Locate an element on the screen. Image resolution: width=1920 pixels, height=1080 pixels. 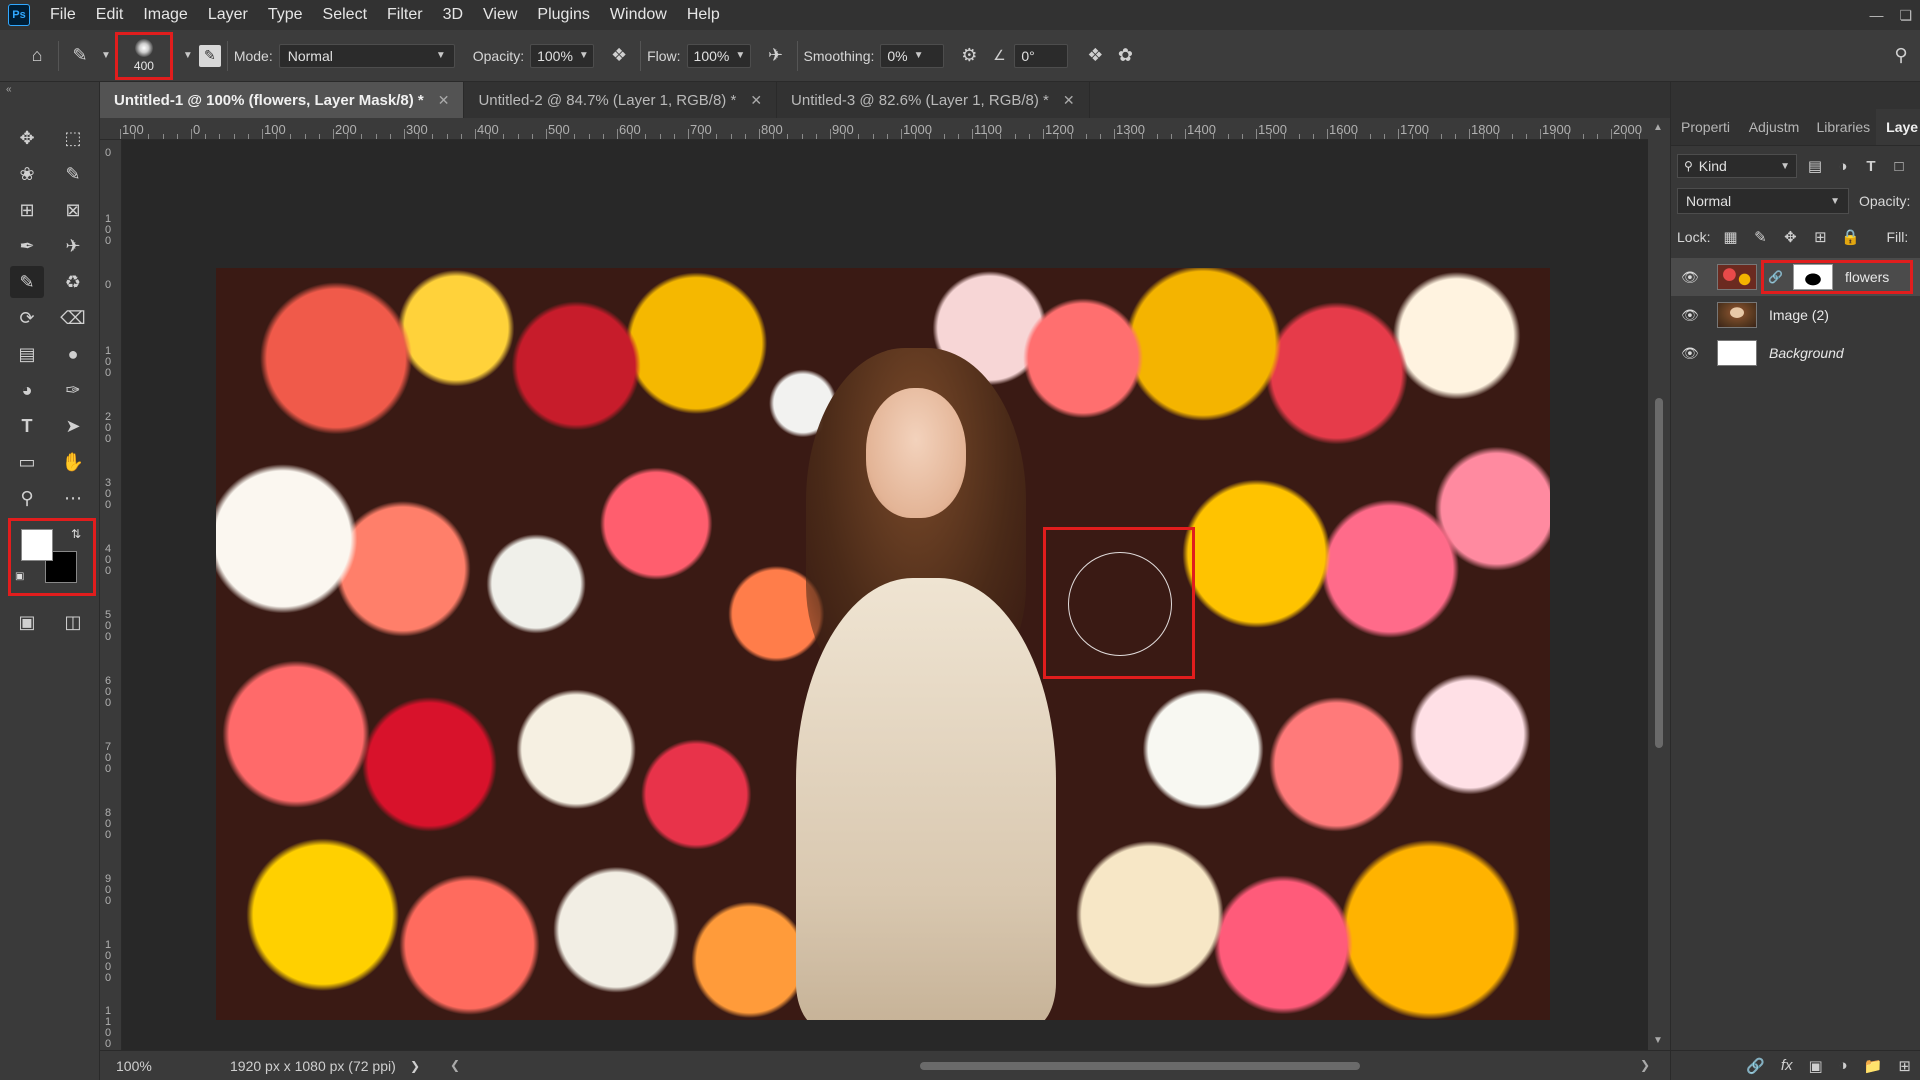
gradient-tool-icon: ▤ is located at coordinates (27, 354).